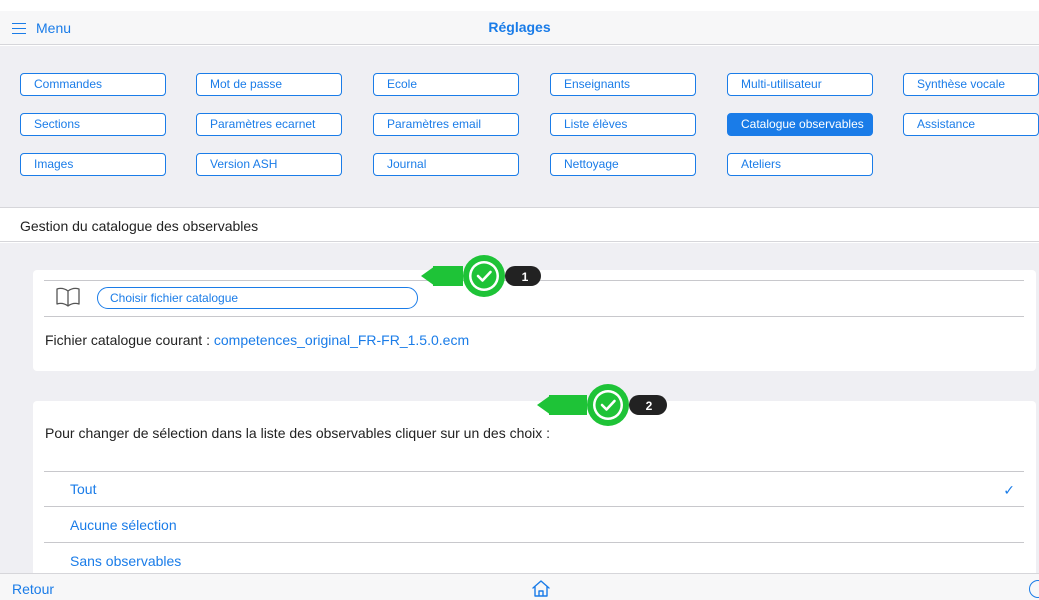 This screenshot has height=600, width=1039. Describe the element at coordinates (541, 588) in the screenshot. I see `home-icon` at that location.